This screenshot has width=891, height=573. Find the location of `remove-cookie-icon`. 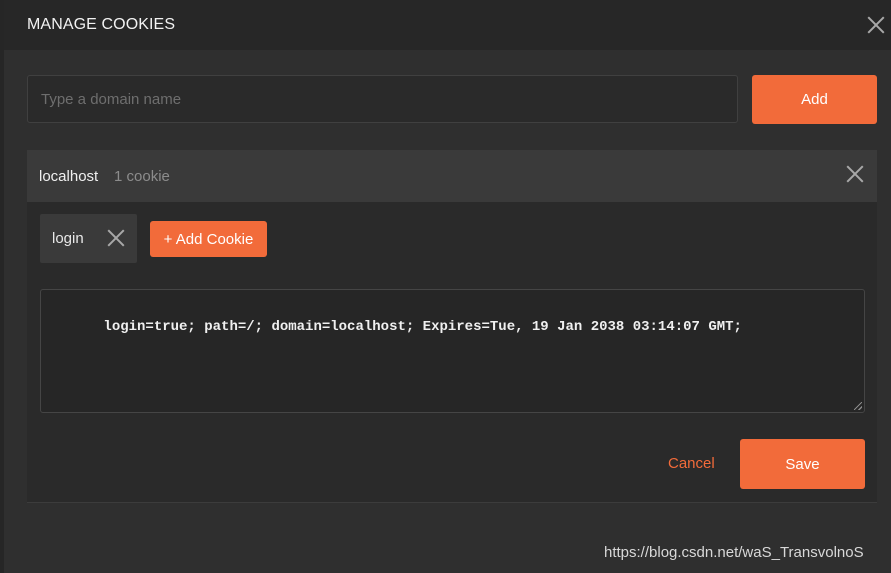

remove-cookie-icon is located at coordinates (116, 238).